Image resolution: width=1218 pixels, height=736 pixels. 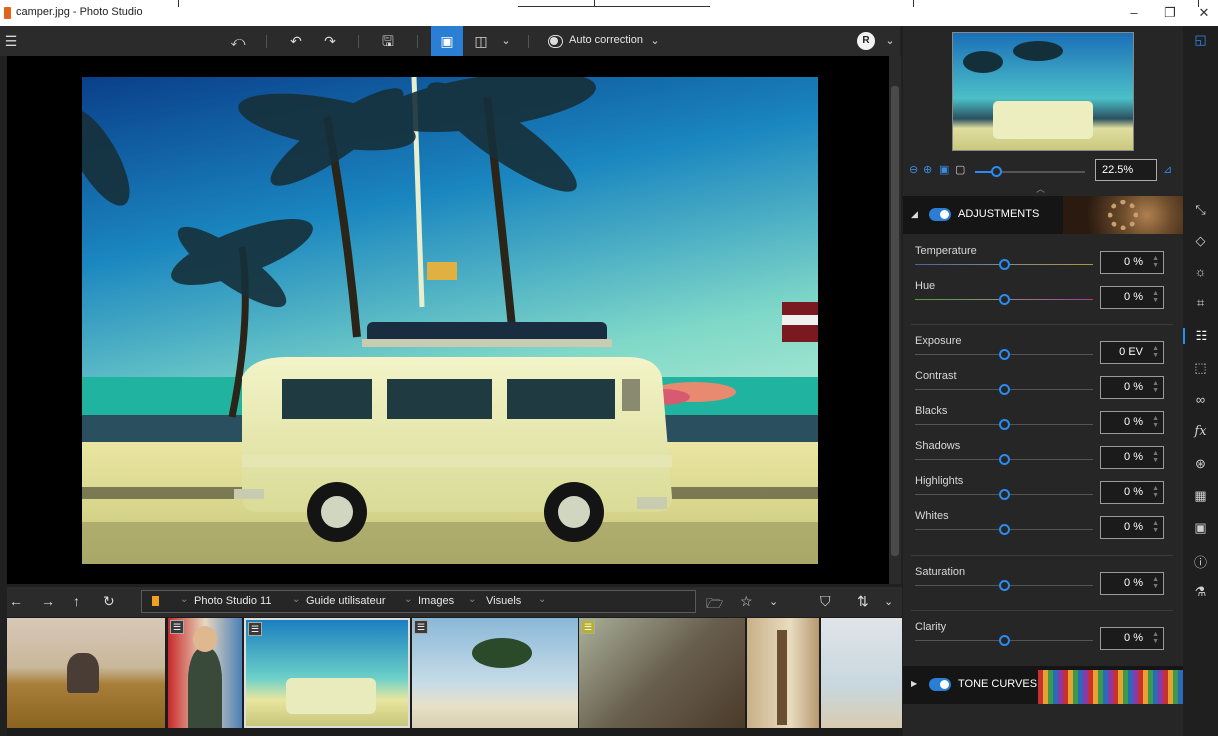 What do you see at coordinates (940, 214) in the screenshot?
I see `adjustments-toggle` at bounding box center [940, 214].